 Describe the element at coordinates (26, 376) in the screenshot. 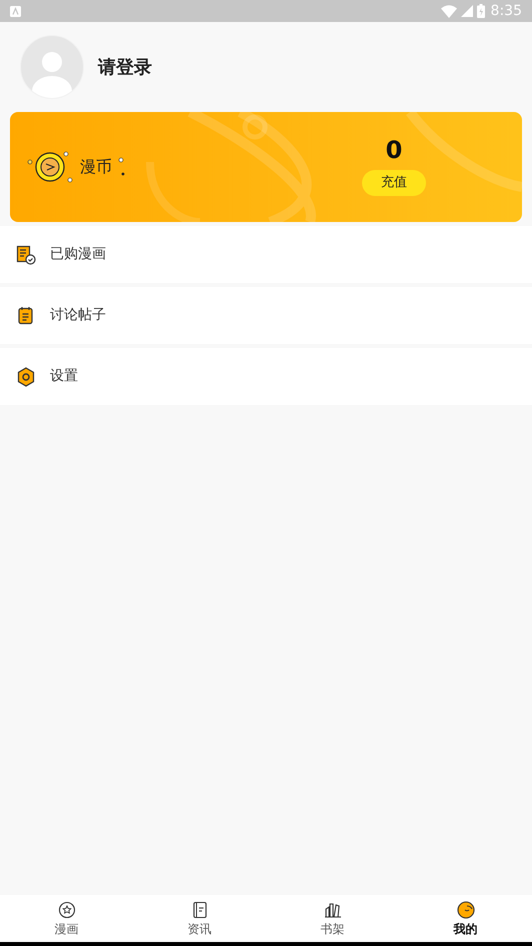

I see `hexagon-gear-icon` at that location.